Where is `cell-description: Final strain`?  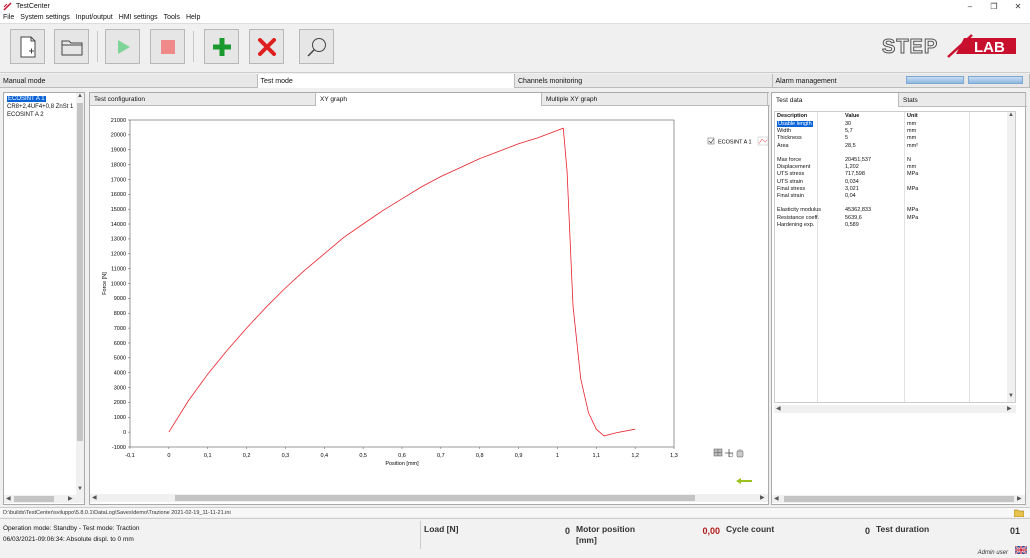
cell-description: Final strain is located at coordinates (790, 196).